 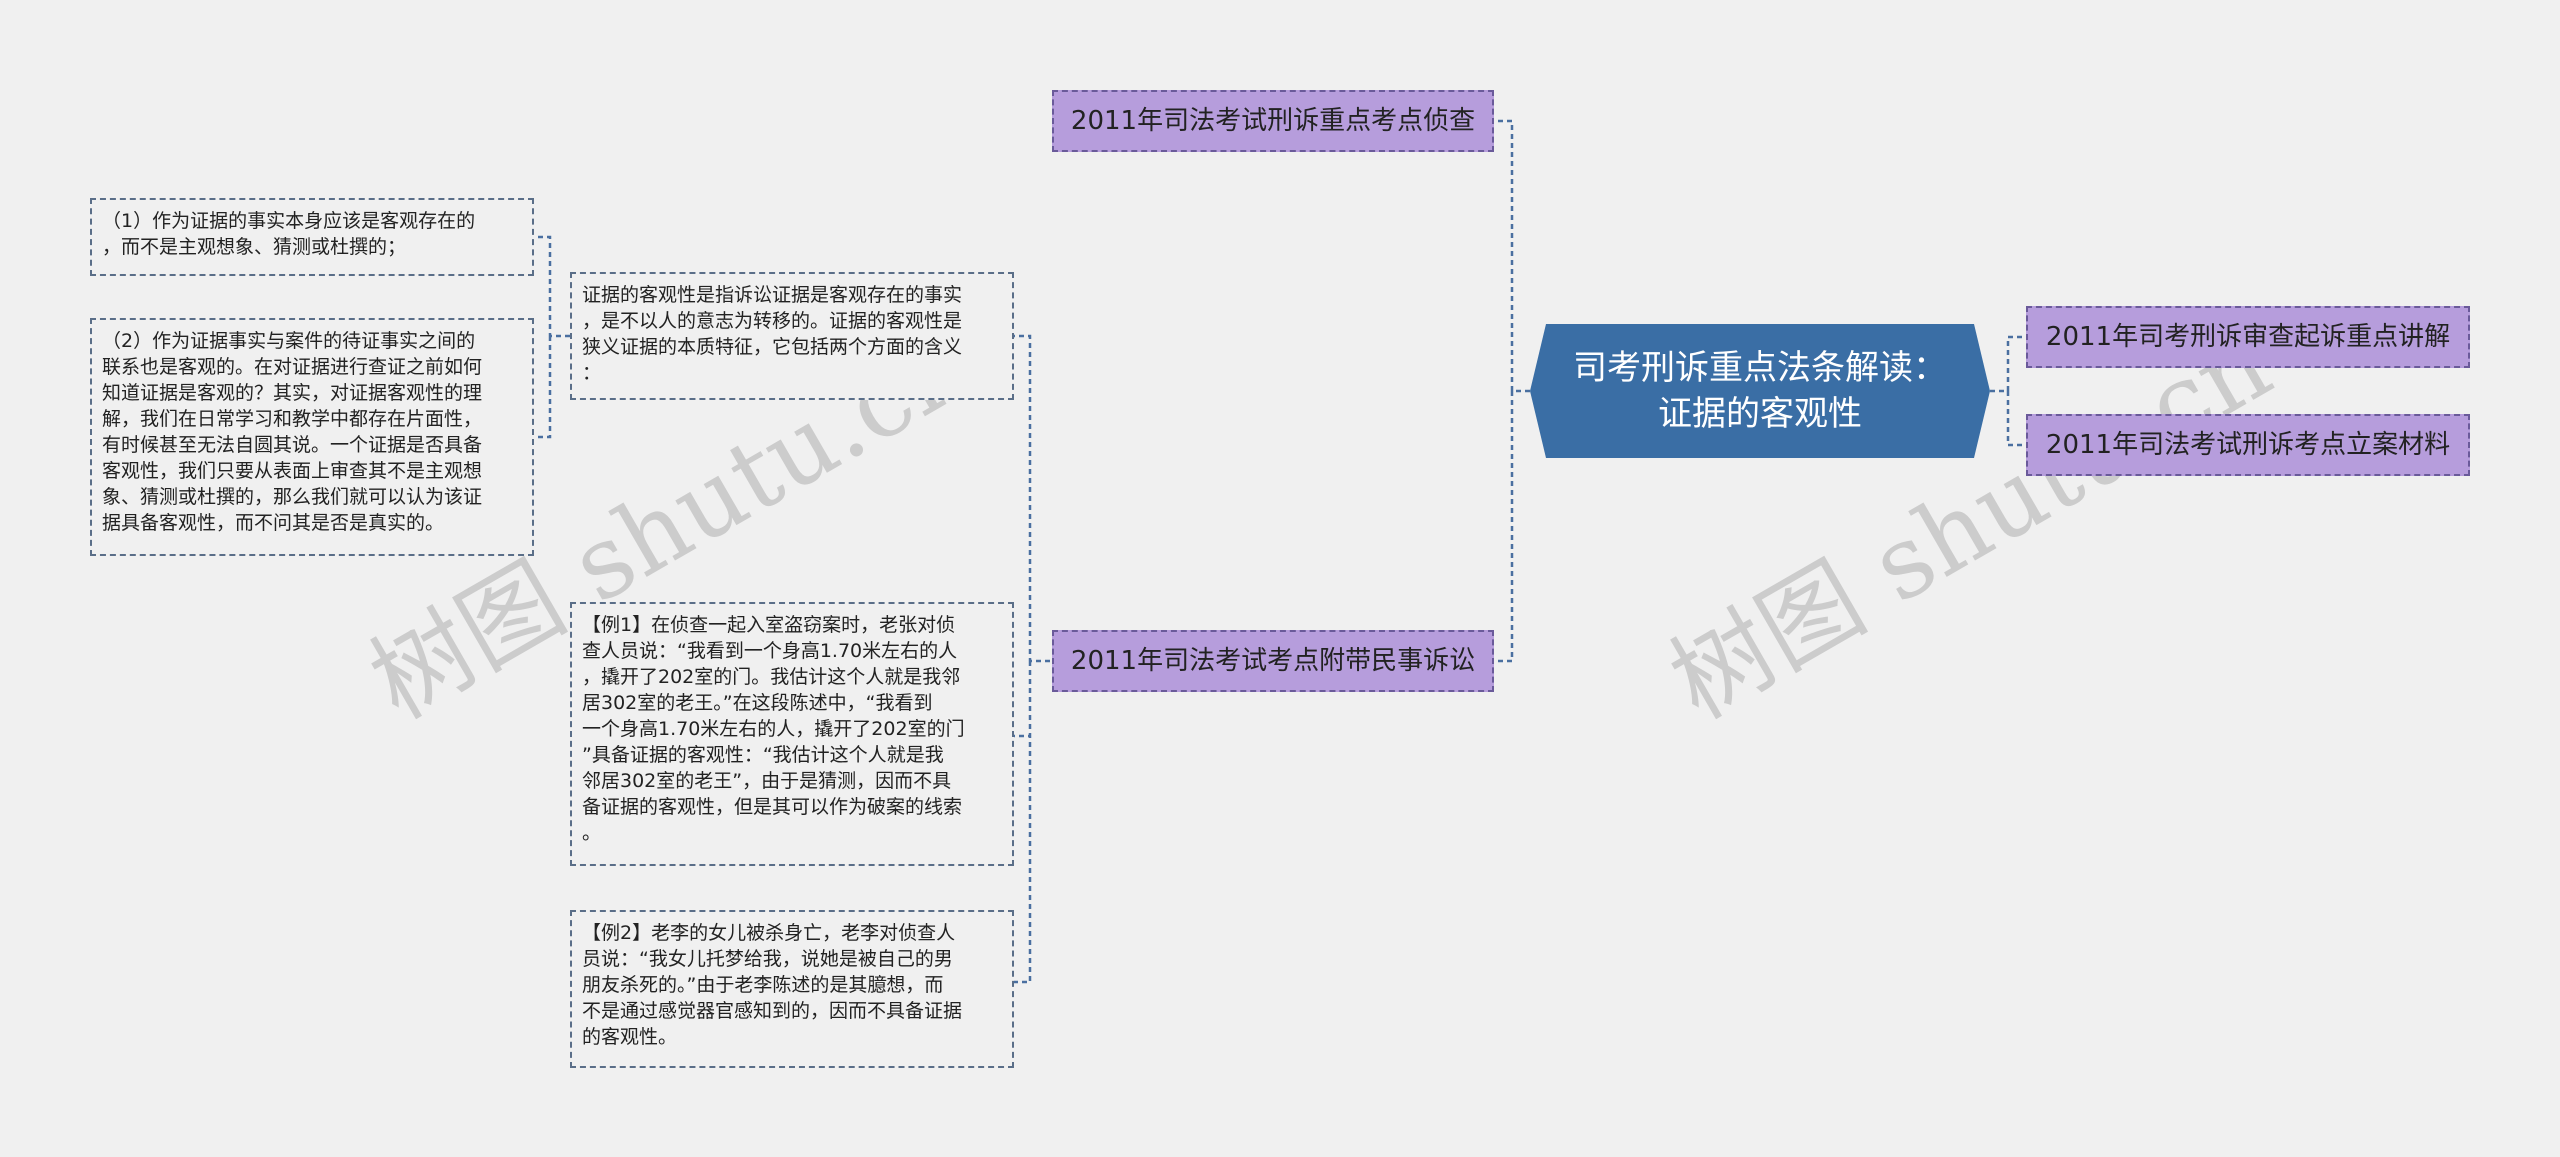 What do you see at coordinates (1760, 391) in the screenshot?
I see `central-topic-node: 司考刑诉重点法条解读： 证据的客观性` at bounding box center [1760, 391].